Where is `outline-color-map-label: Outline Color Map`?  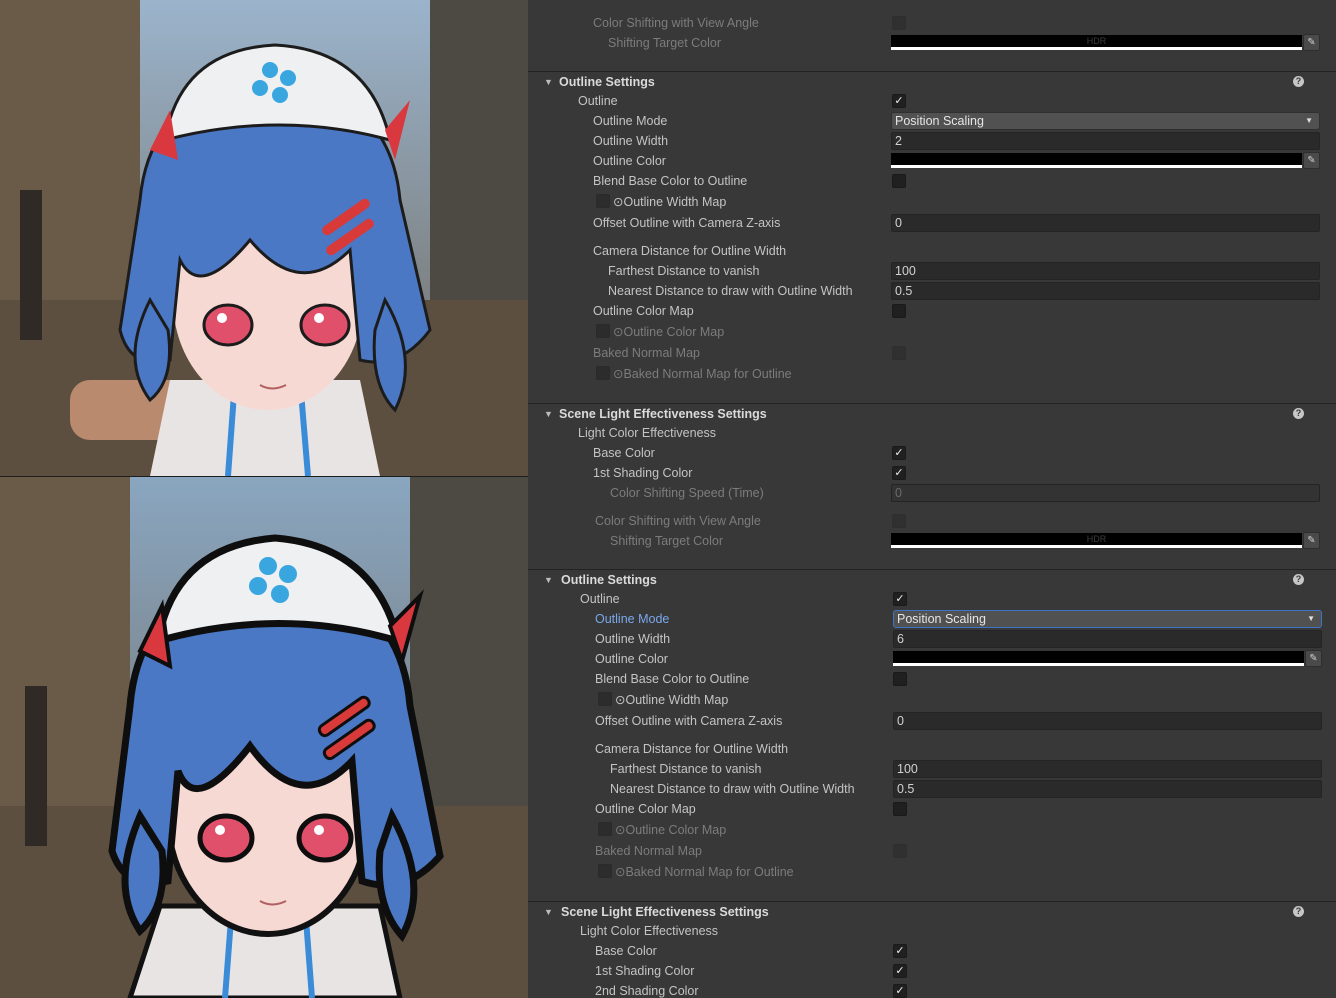 outline-color-map-label: Outline Color Map is located at coordinates (645, 809).